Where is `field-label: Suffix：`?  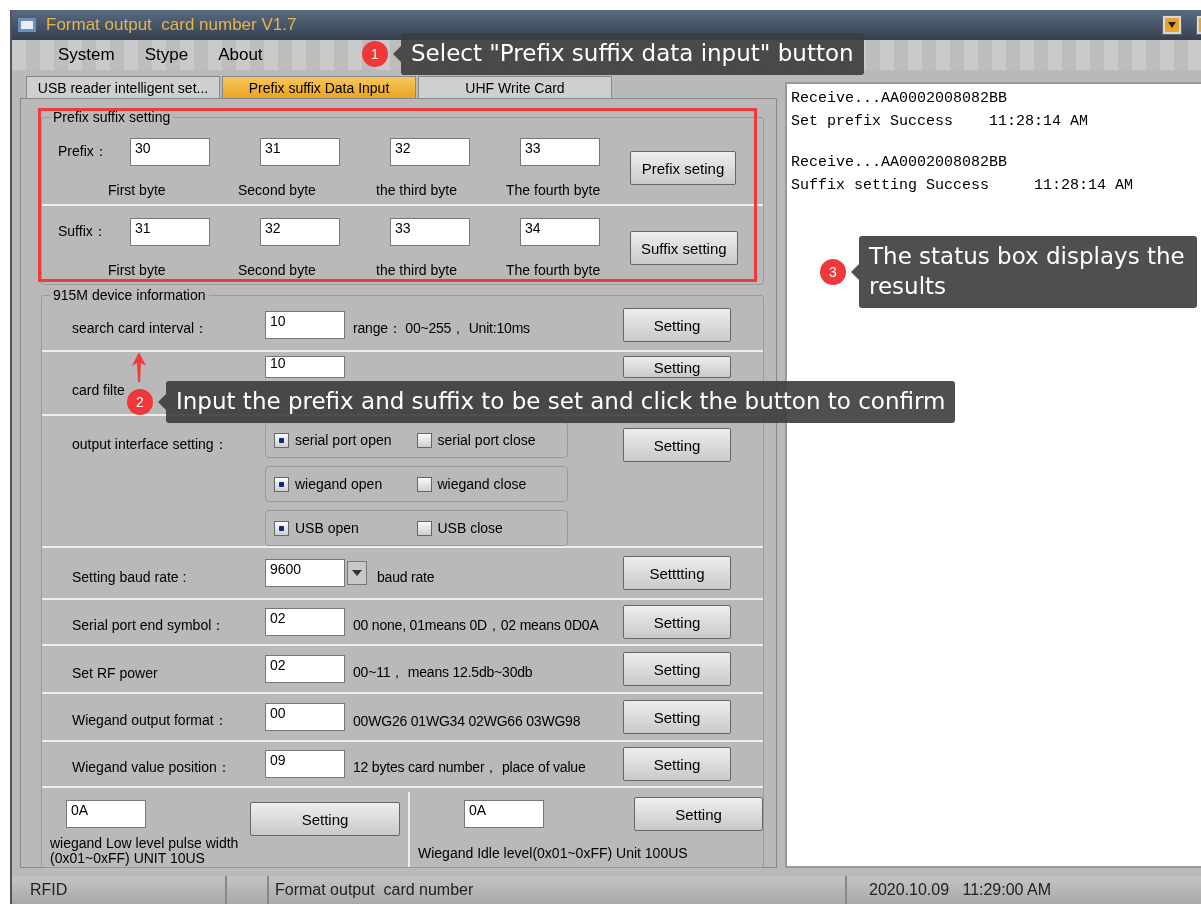
field-label: Suffix： is located at coordinates (82, 232).